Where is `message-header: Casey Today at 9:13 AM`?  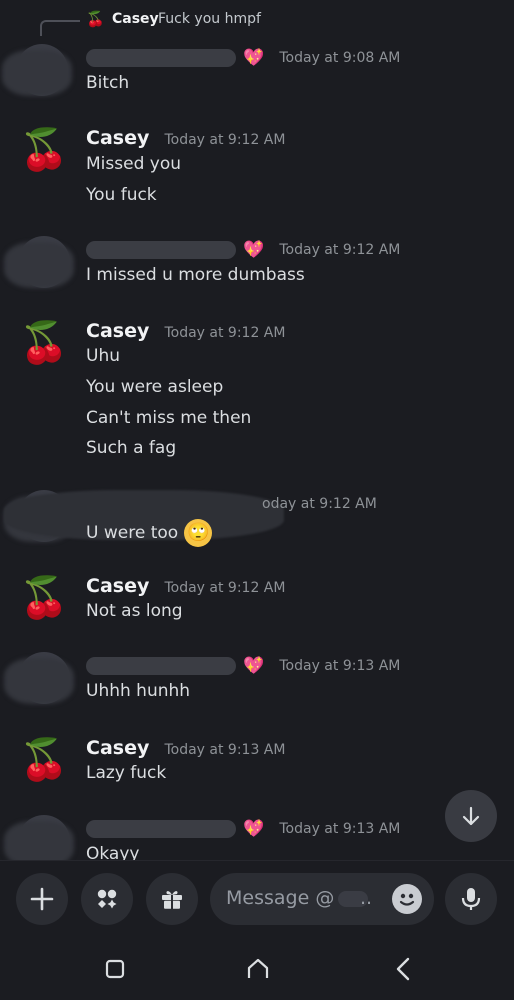 message-header: Casey Today at 9:13 AM is located at coordinates (185, 748).